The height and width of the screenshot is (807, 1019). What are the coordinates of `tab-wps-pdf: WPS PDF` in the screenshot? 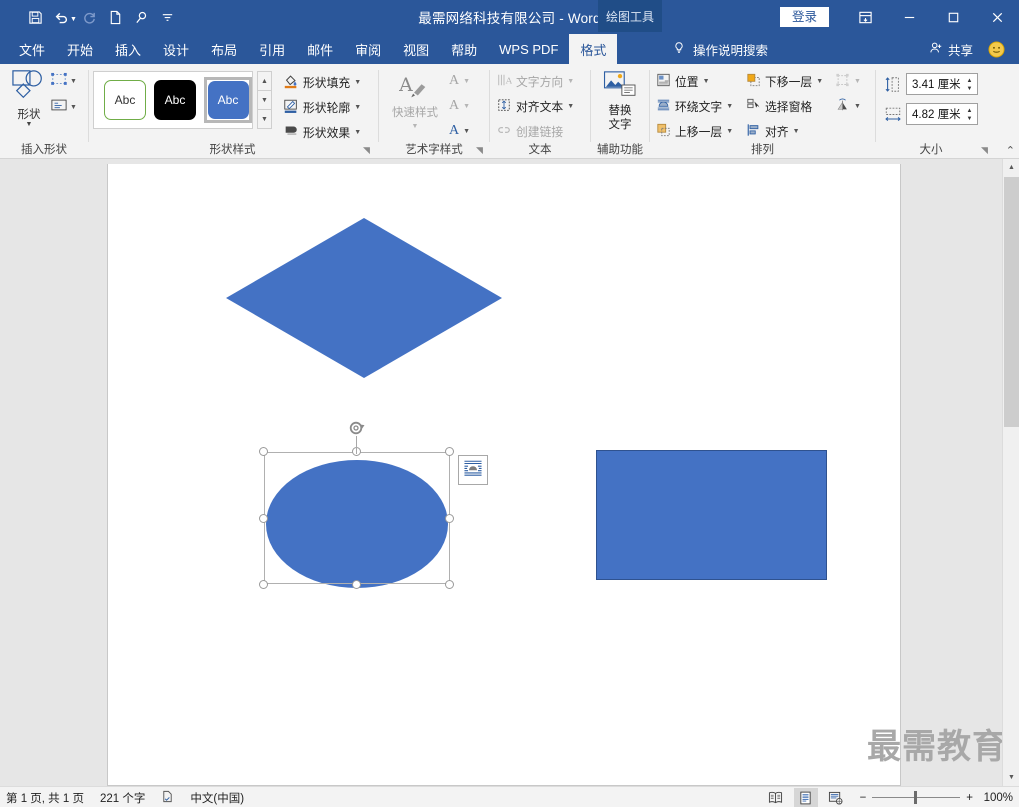 It's located at (528, 49).